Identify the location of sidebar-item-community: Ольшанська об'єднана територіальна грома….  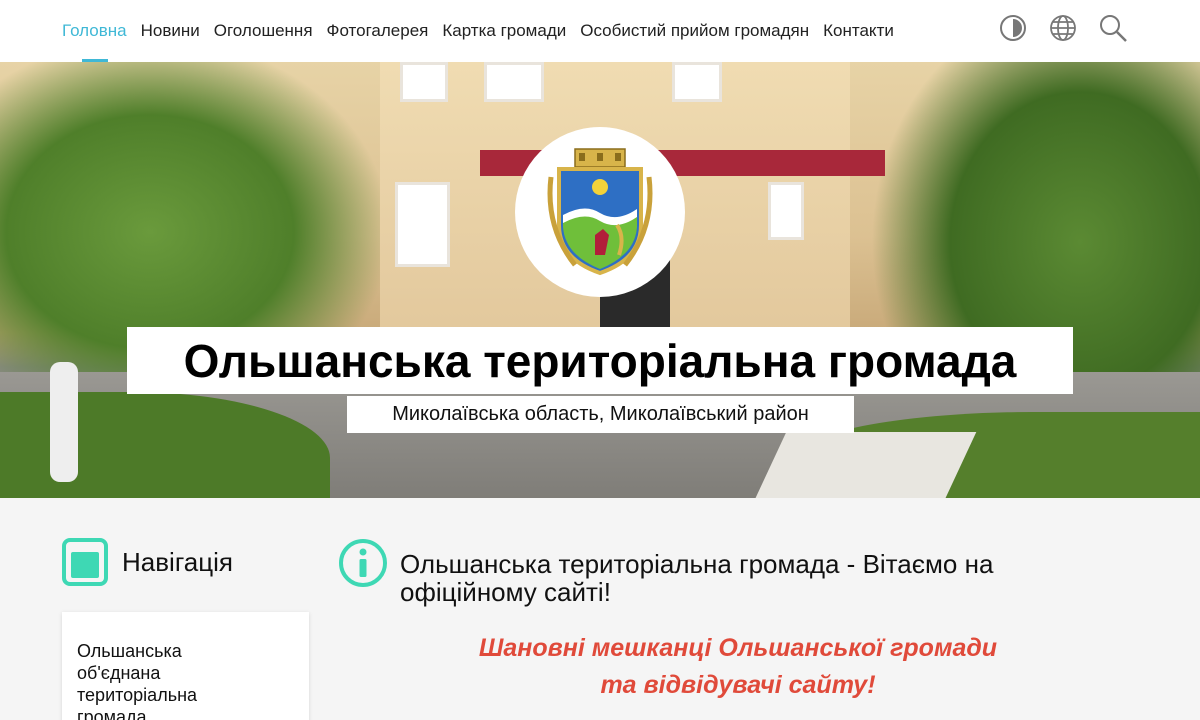
(152, 680).